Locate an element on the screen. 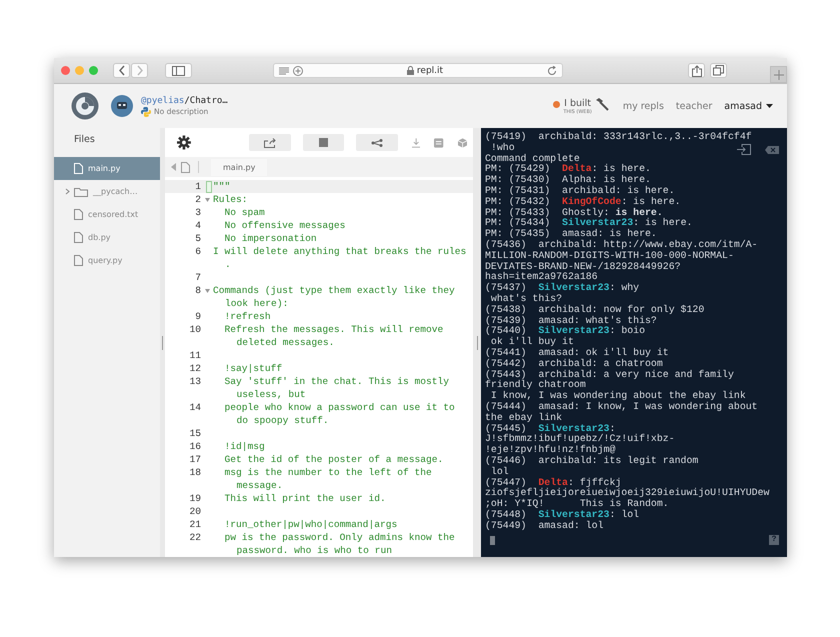  code-line: This will print the user id. is located at coordinates (305, 498).